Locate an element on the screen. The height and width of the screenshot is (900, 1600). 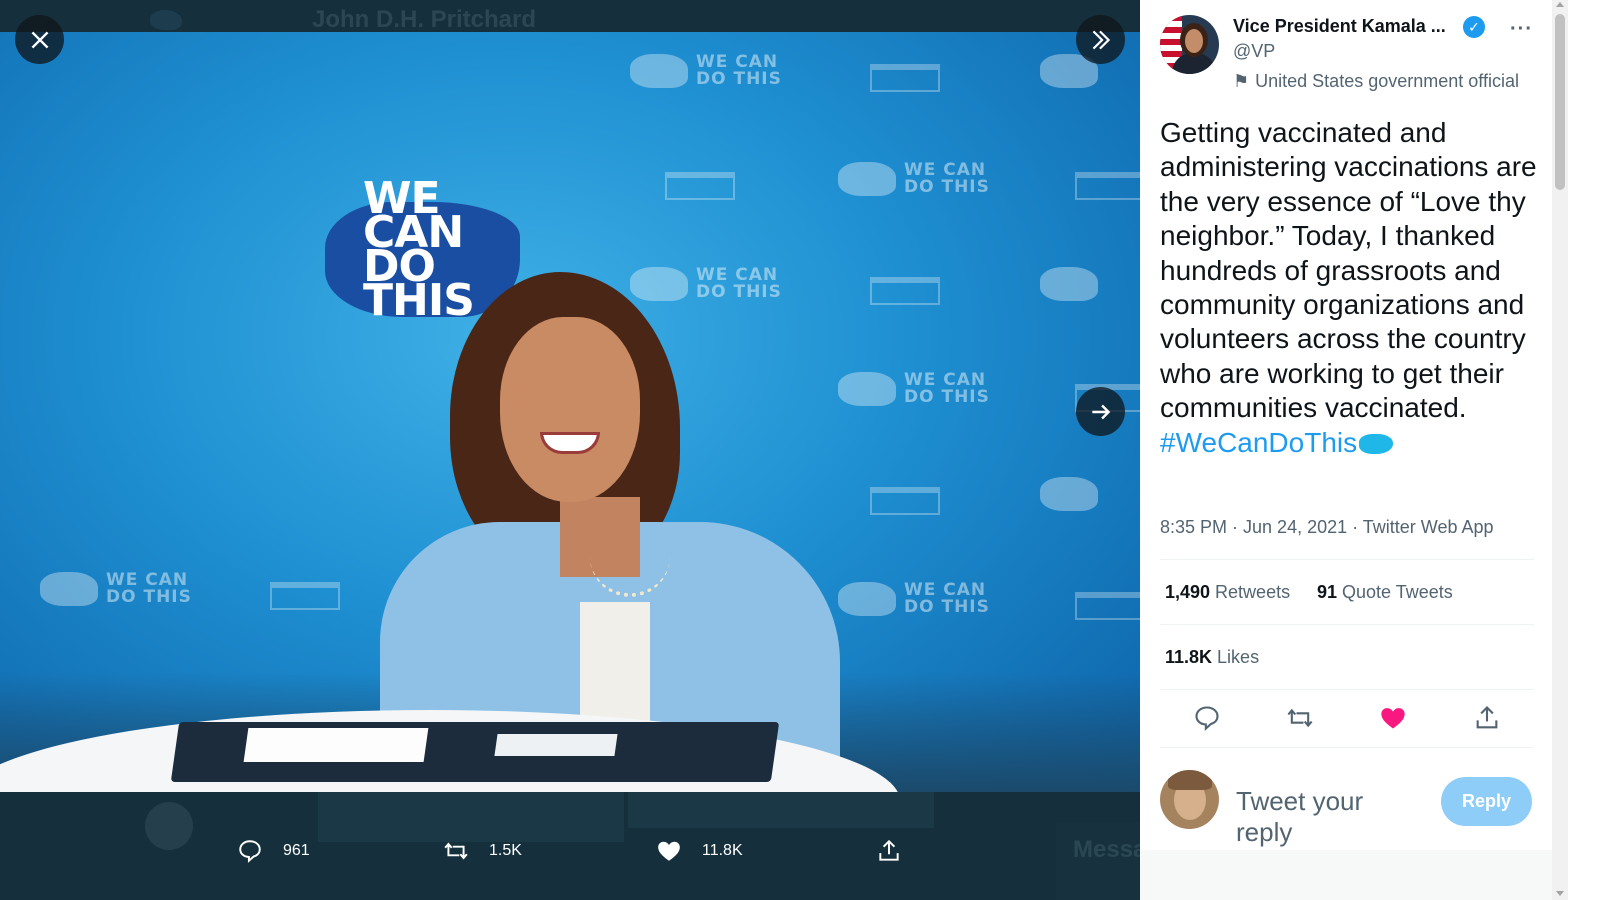
tweet-timestamp: 8:35 PM · Jun 24, 2021 · Twitter Web App is located at coordinates (1327, 527).